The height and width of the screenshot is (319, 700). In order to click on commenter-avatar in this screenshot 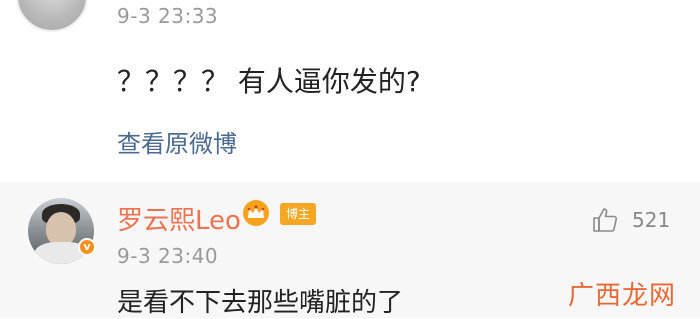, I will do `click(52, 16)`.